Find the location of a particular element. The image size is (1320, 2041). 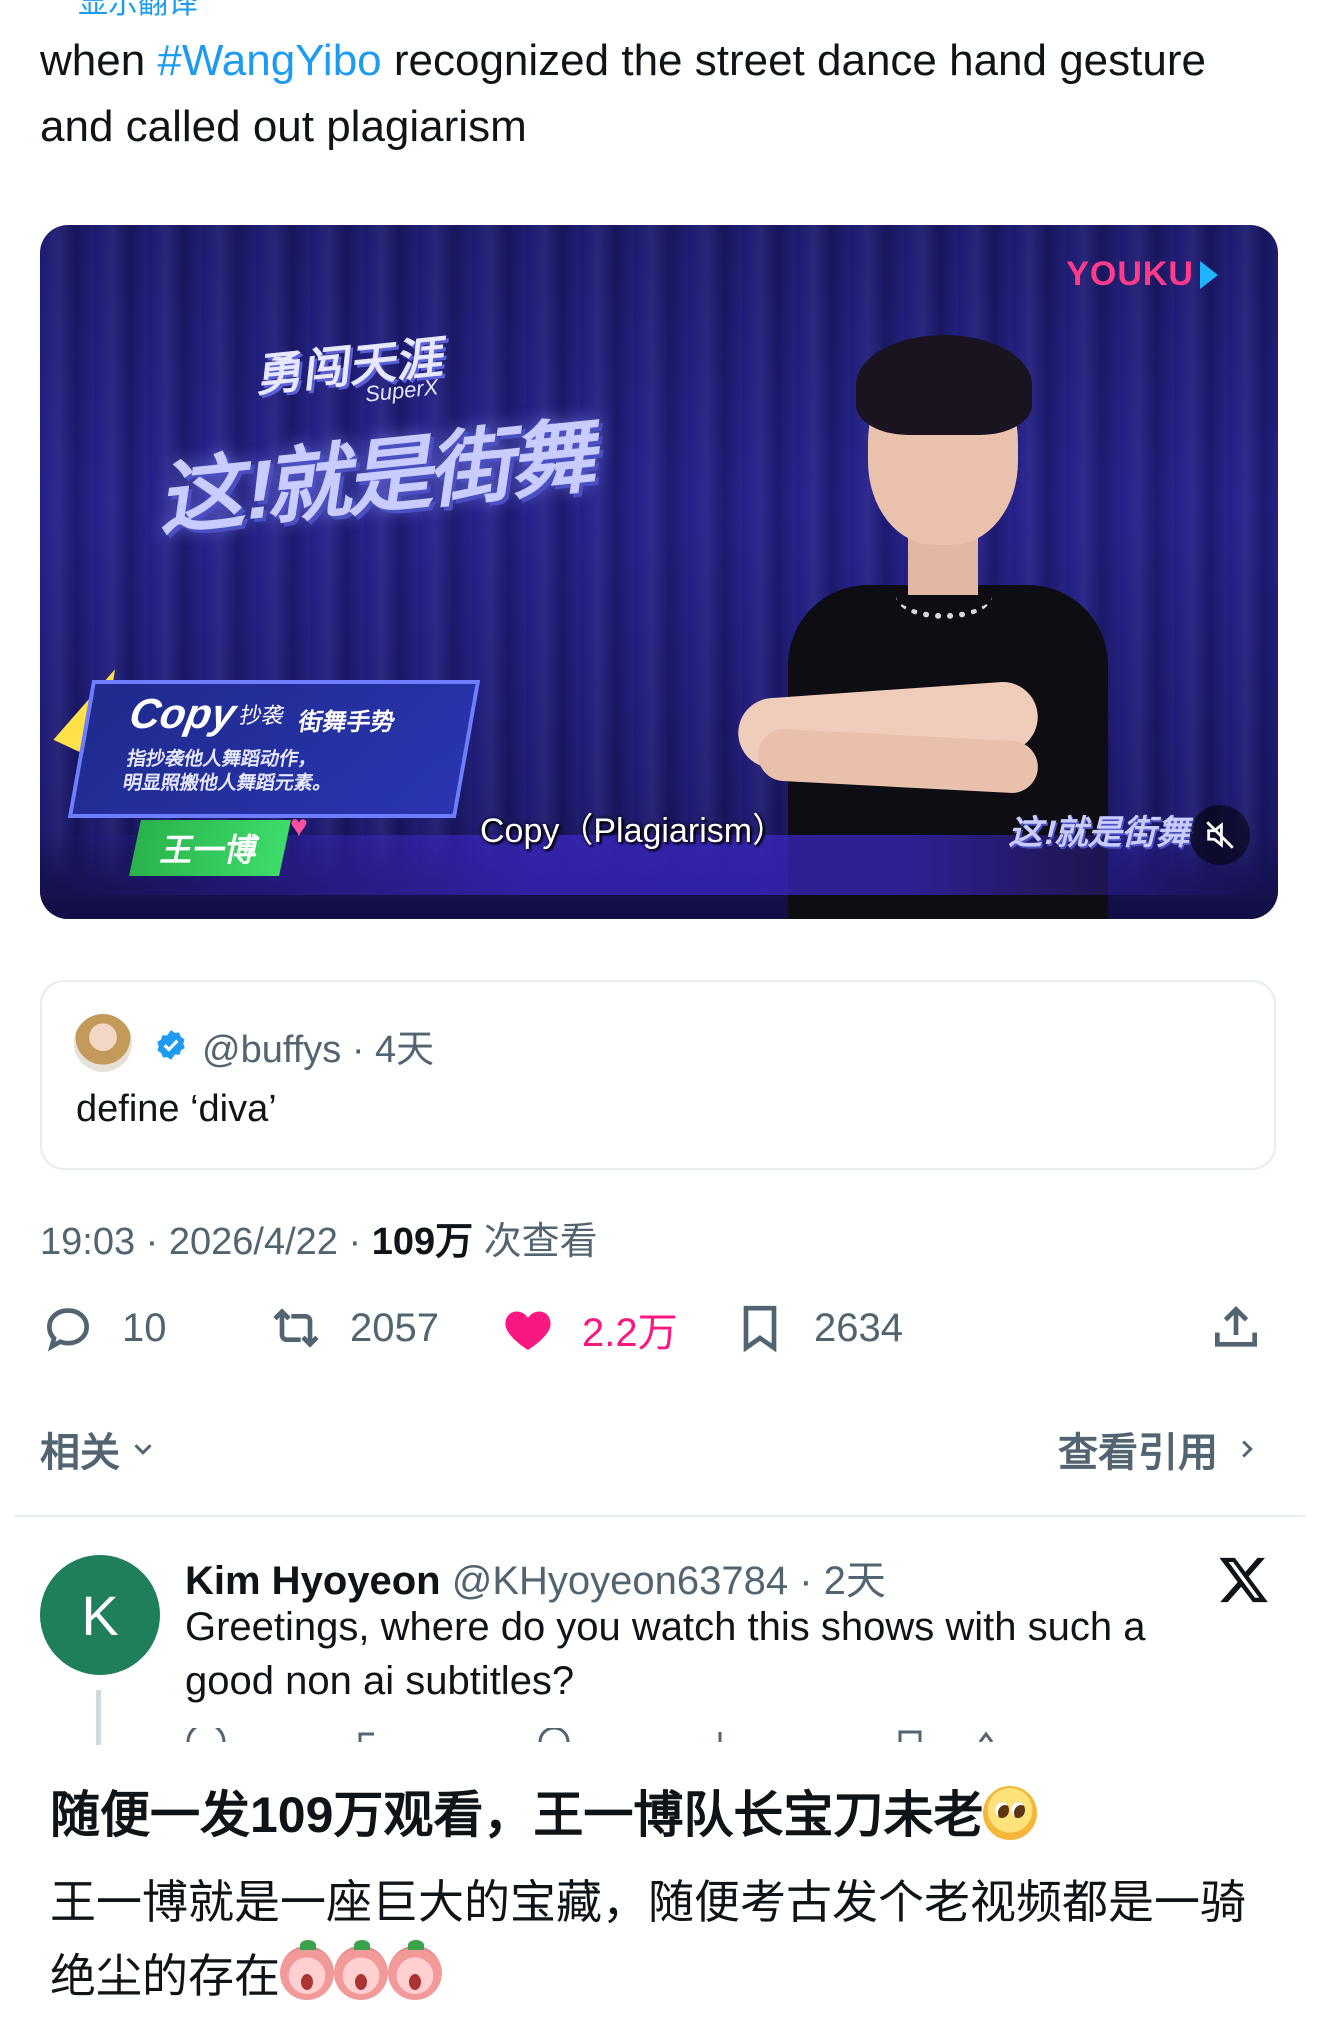

video-subtitle: Copy（Plagiarism） is located at coordinates (633, 831).